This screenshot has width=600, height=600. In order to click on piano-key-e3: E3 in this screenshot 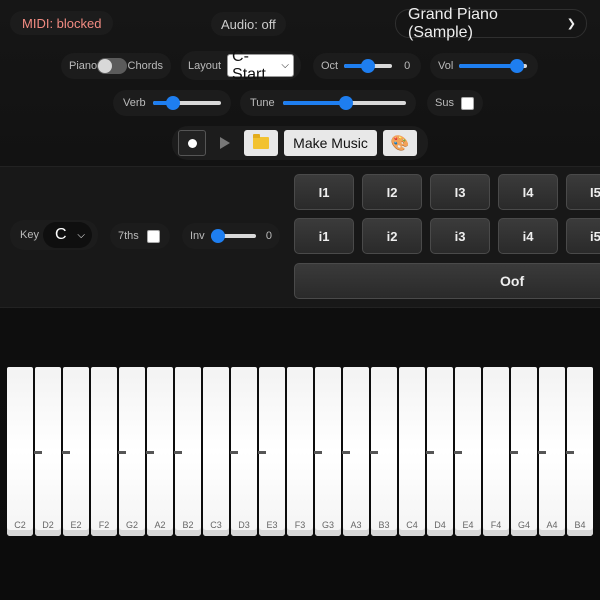, I will do `click(271, 451)`.